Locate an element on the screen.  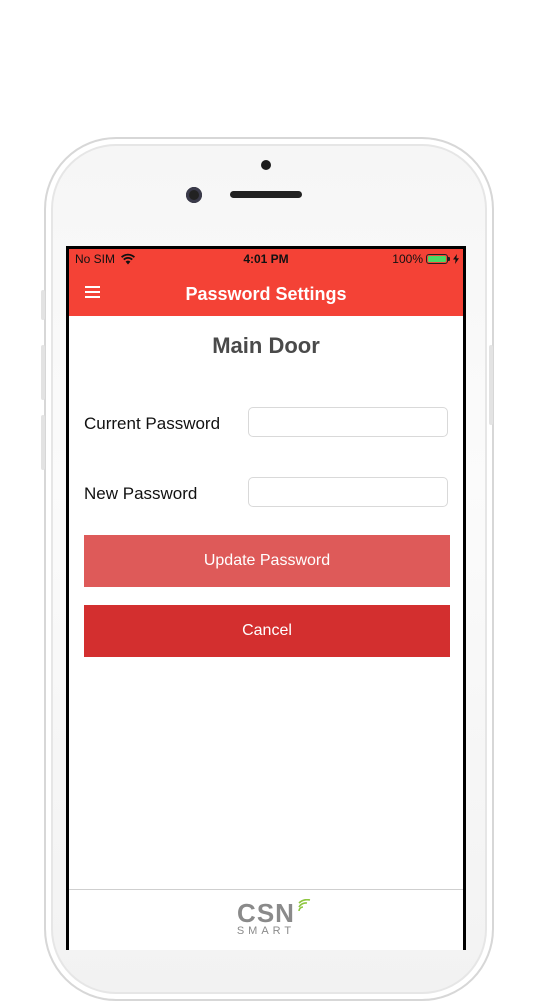
battery-group: 100% is located at coordinates (425, 259).